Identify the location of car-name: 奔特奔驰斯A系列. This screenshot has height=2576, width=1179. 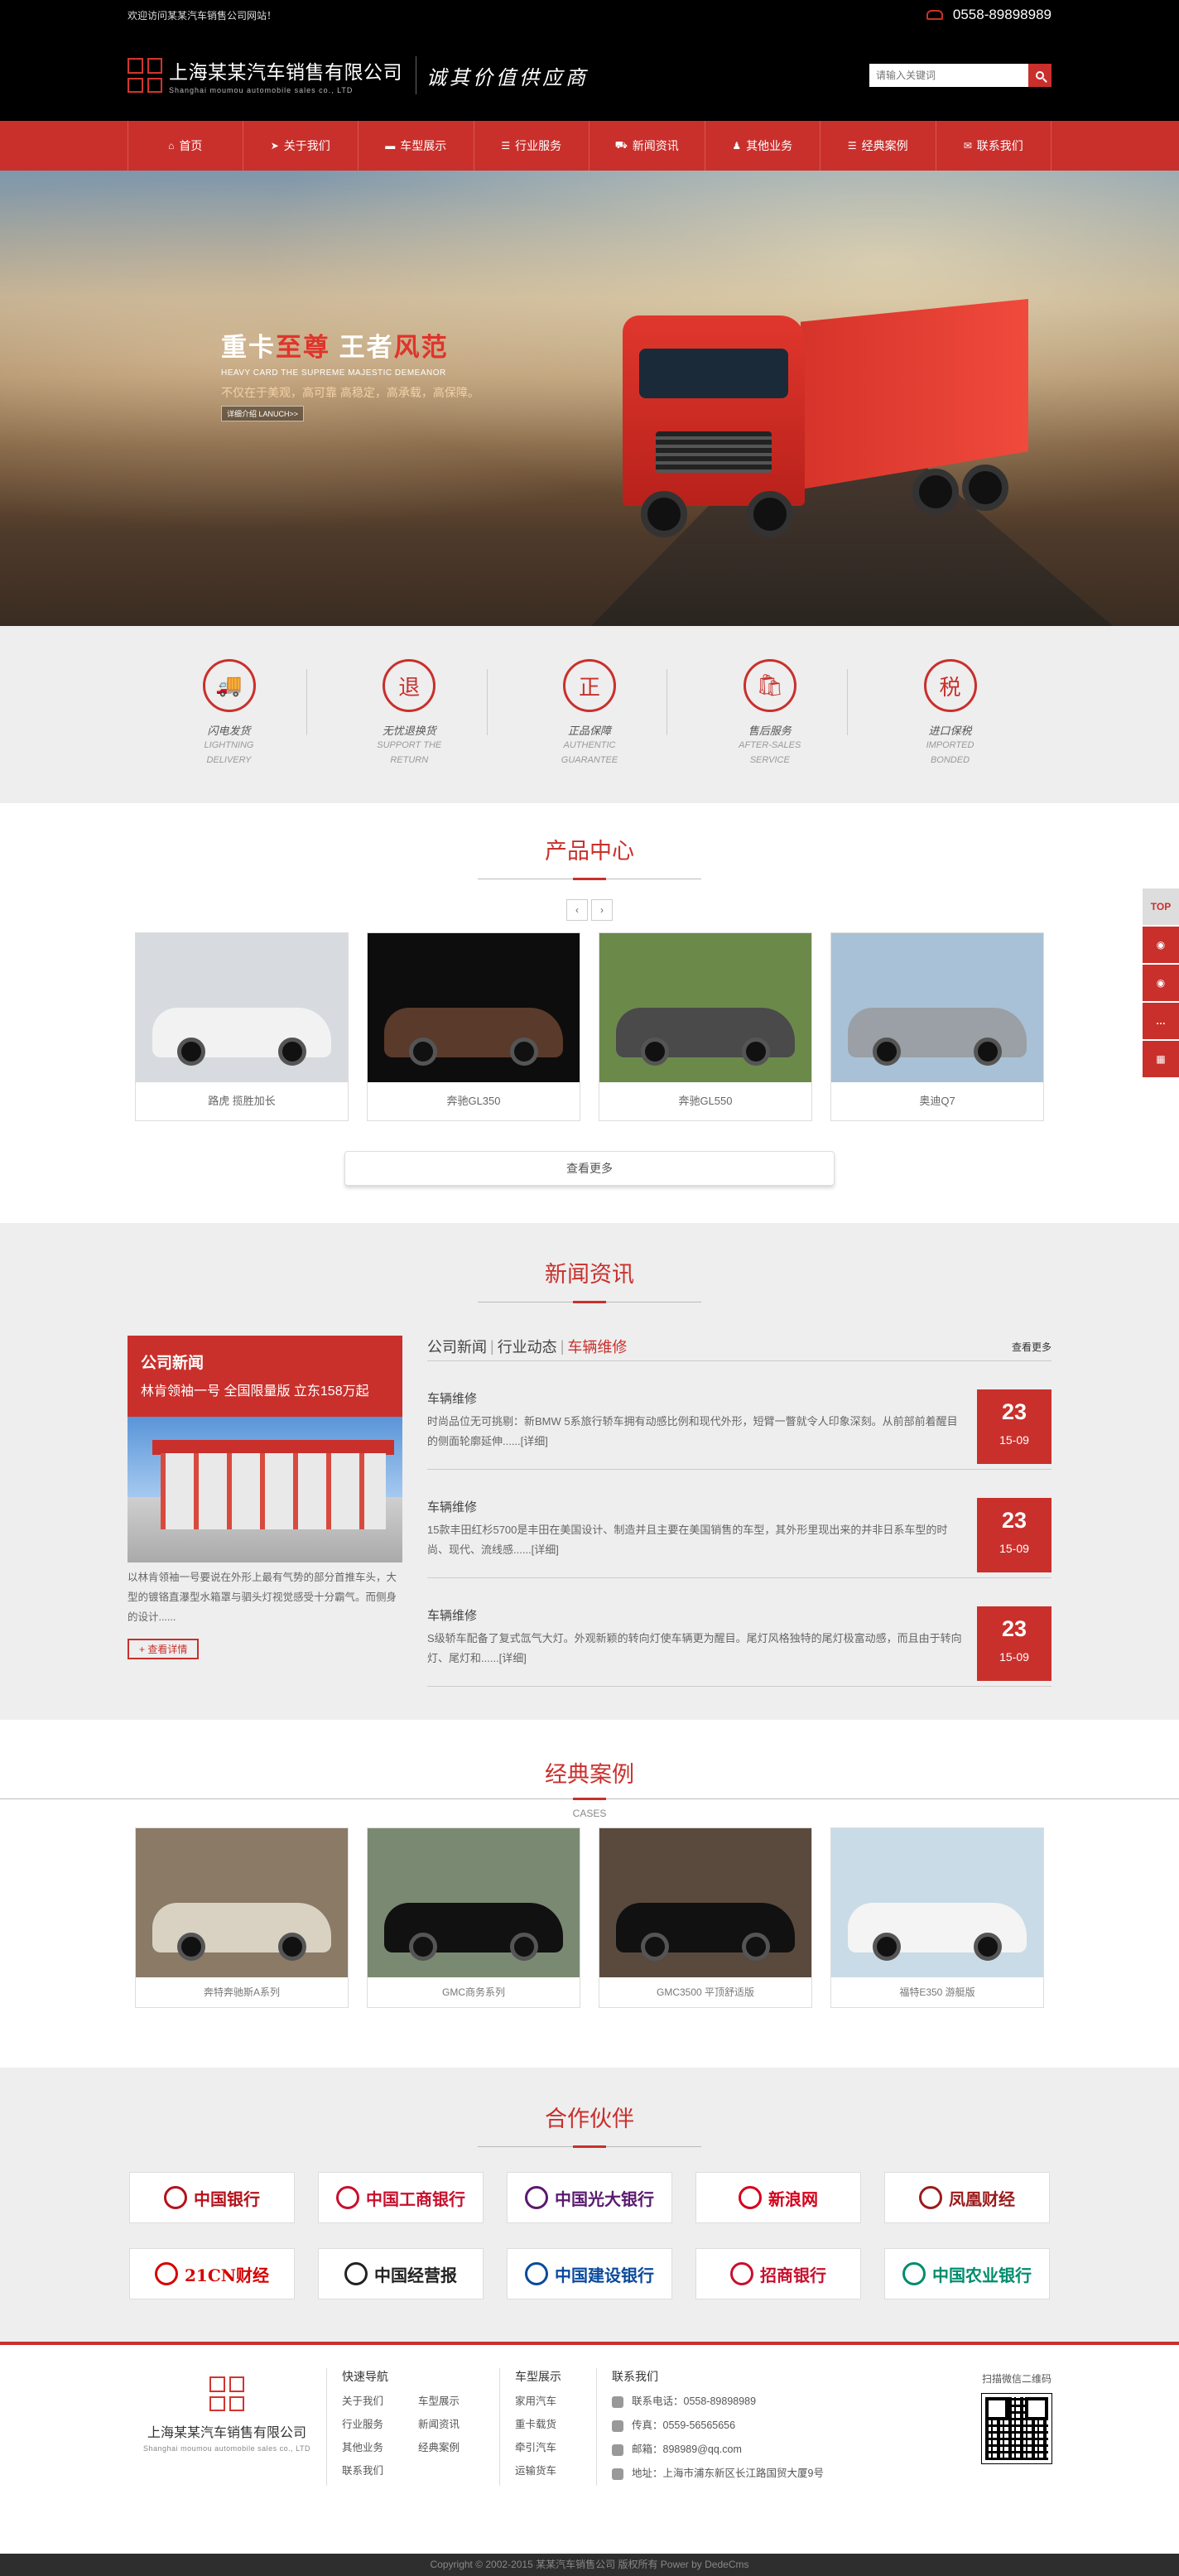
(242, 1992).